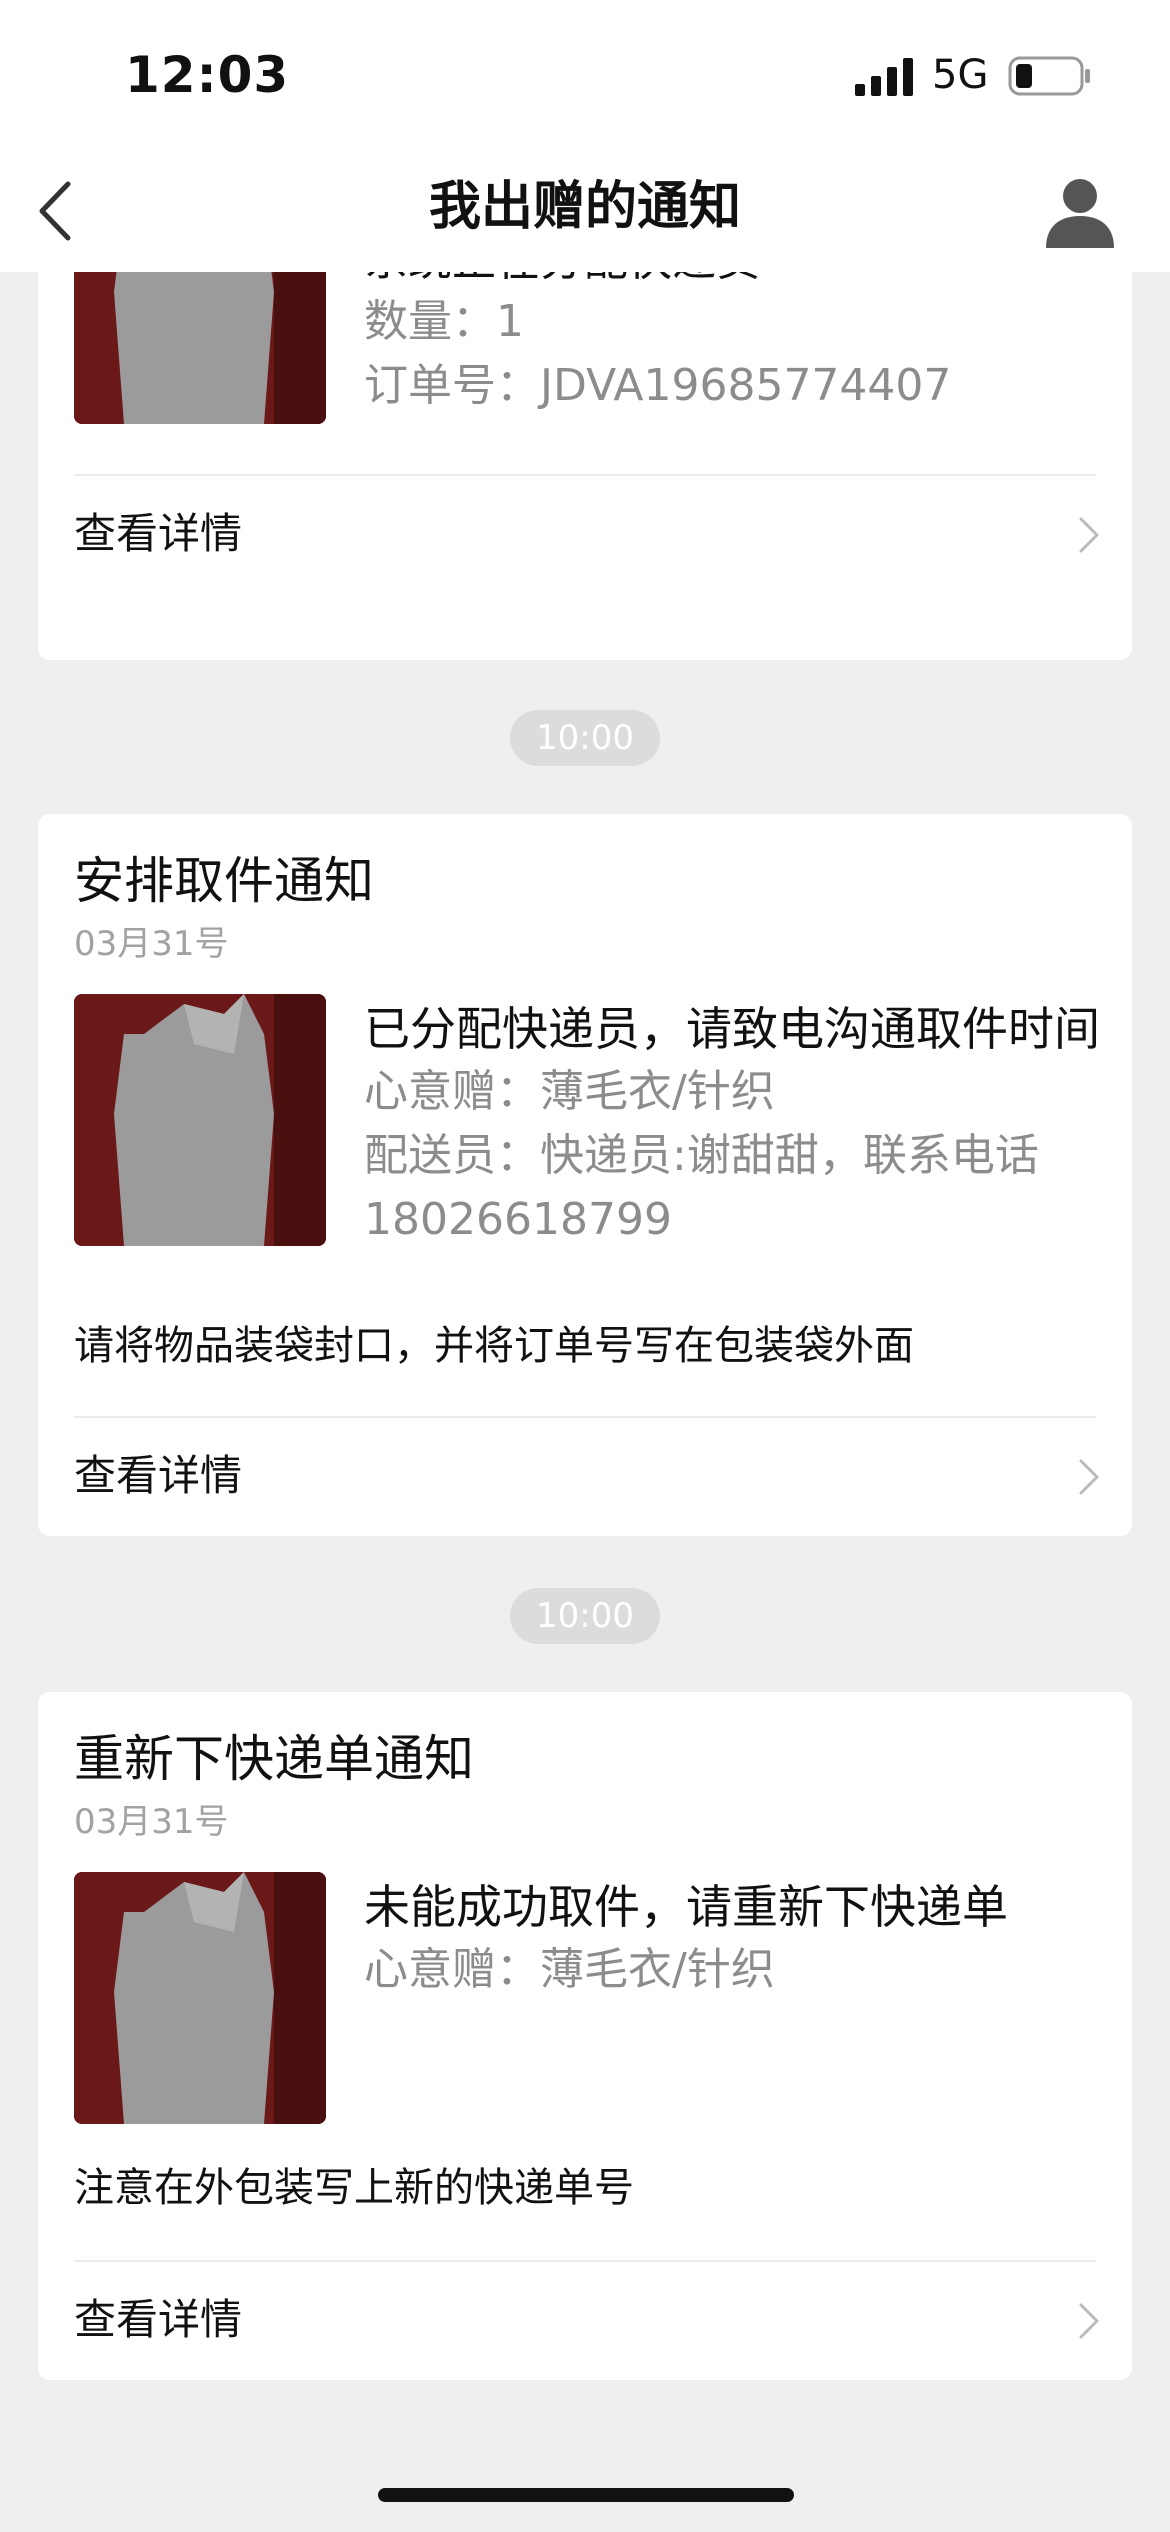 The image size is (1170, 2532). I want to click on card-title: 重新下快递单通知, so click(274, 1759).